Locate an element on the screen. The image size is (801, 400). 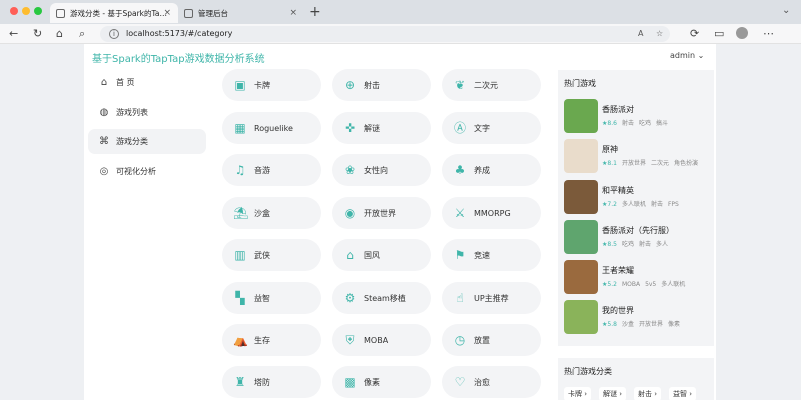
hot-categories-title: 热门游戏分类 is located at coordinates (588, 371).